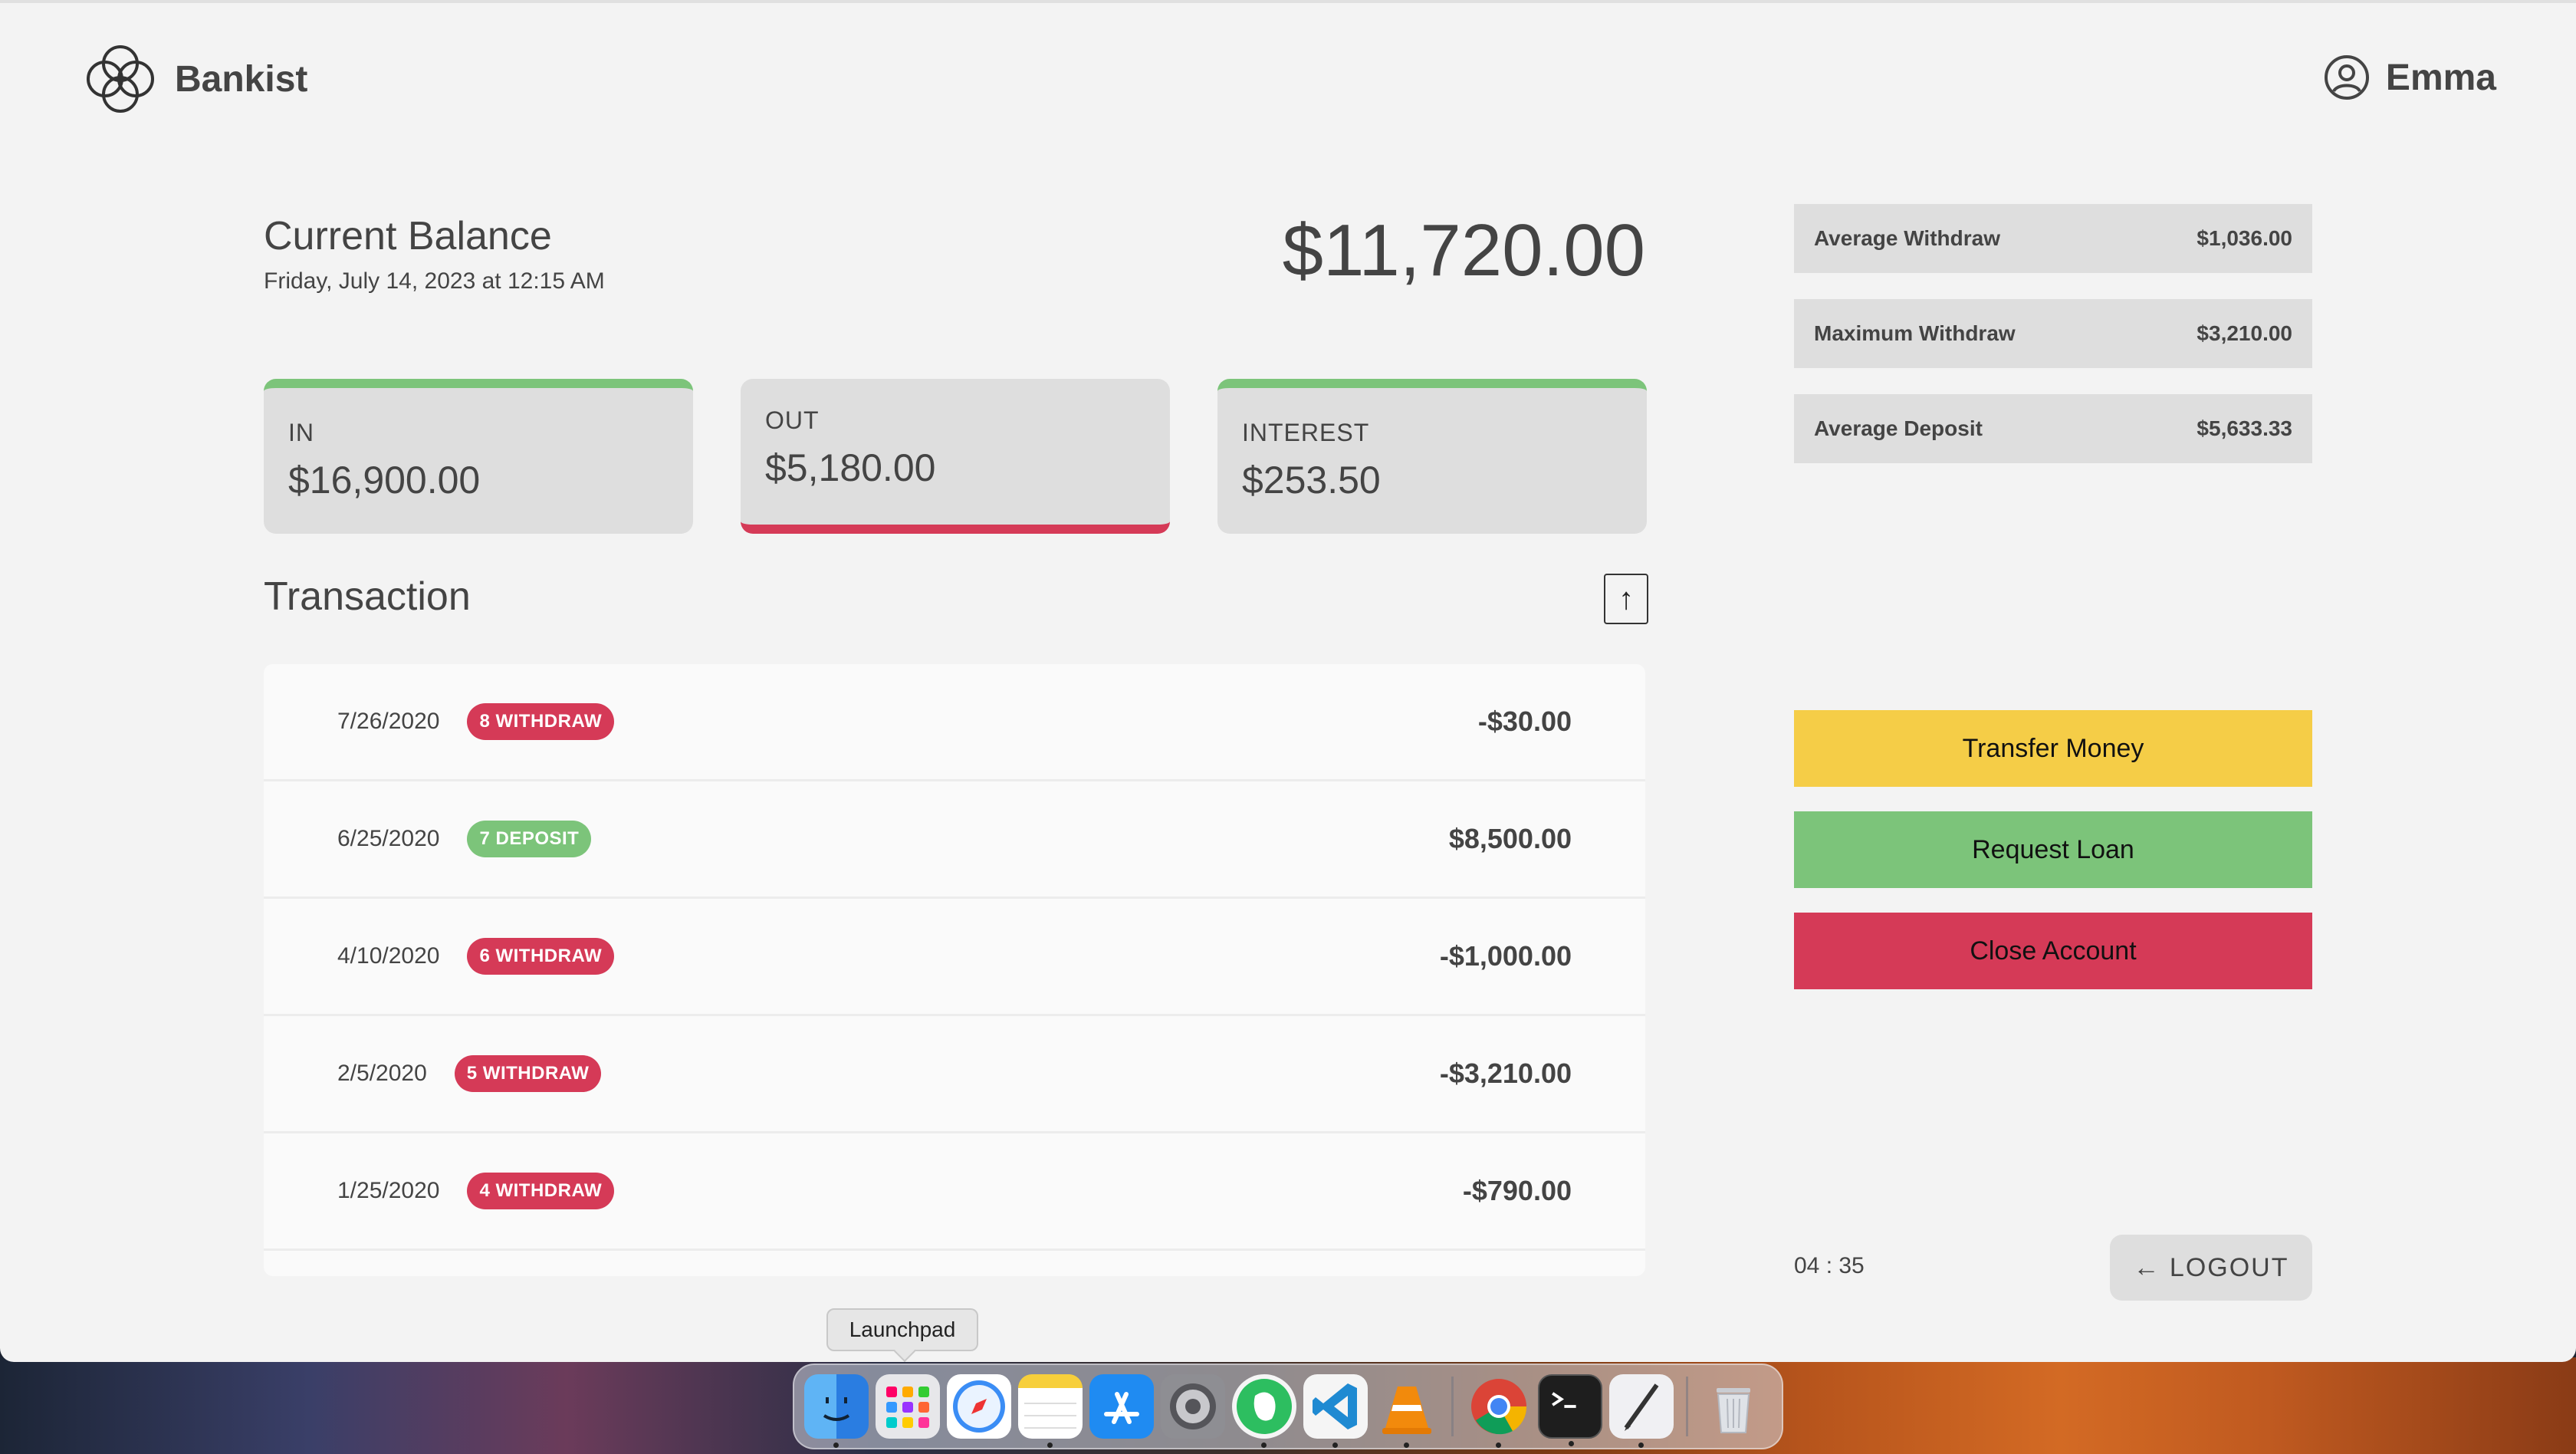 Image resolution: width=2576 pixels, height=1454 pixels. I want to click on stat-value: $3,210.00, so click(2244, 333).